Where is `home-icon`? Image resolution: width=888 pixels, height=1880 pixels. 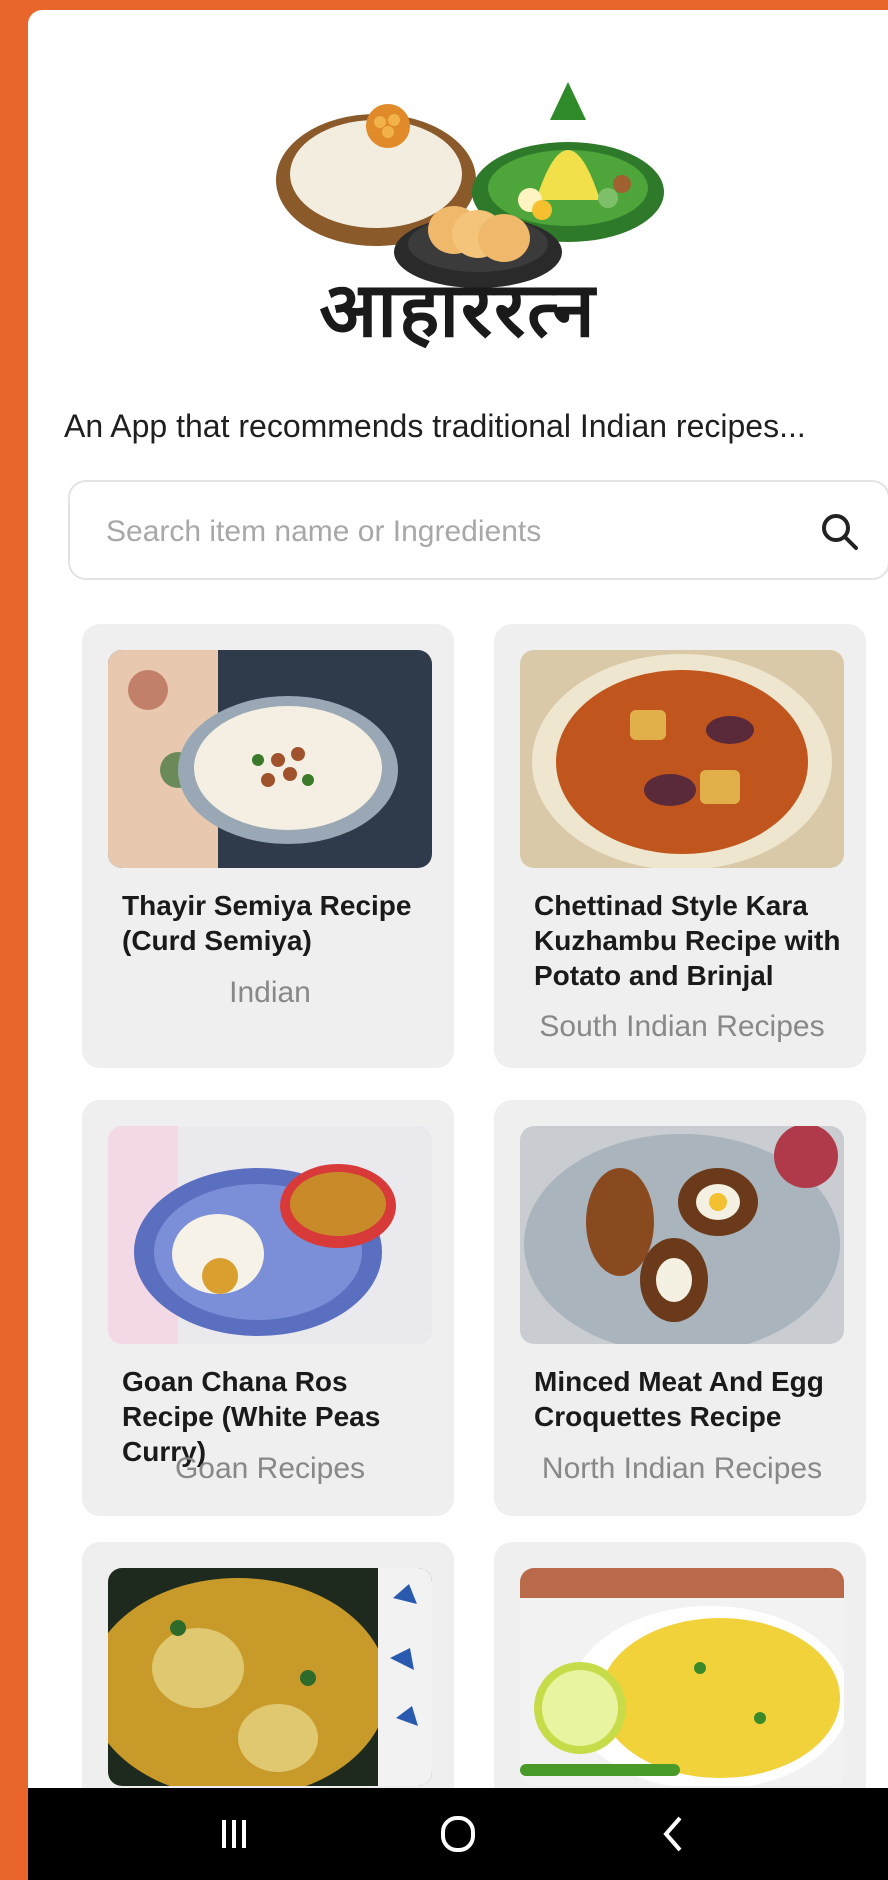
home-icon is located at coordinates (458, 1834).